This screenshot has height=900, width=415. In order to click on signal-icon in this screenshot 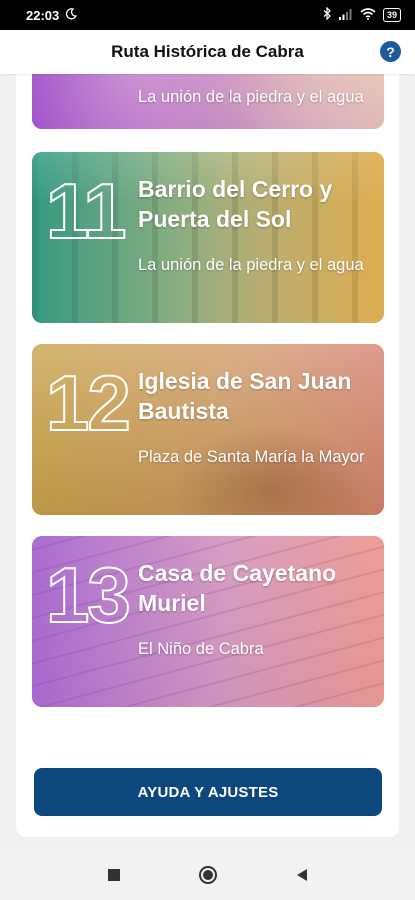, I will do `click(345, 15)`.